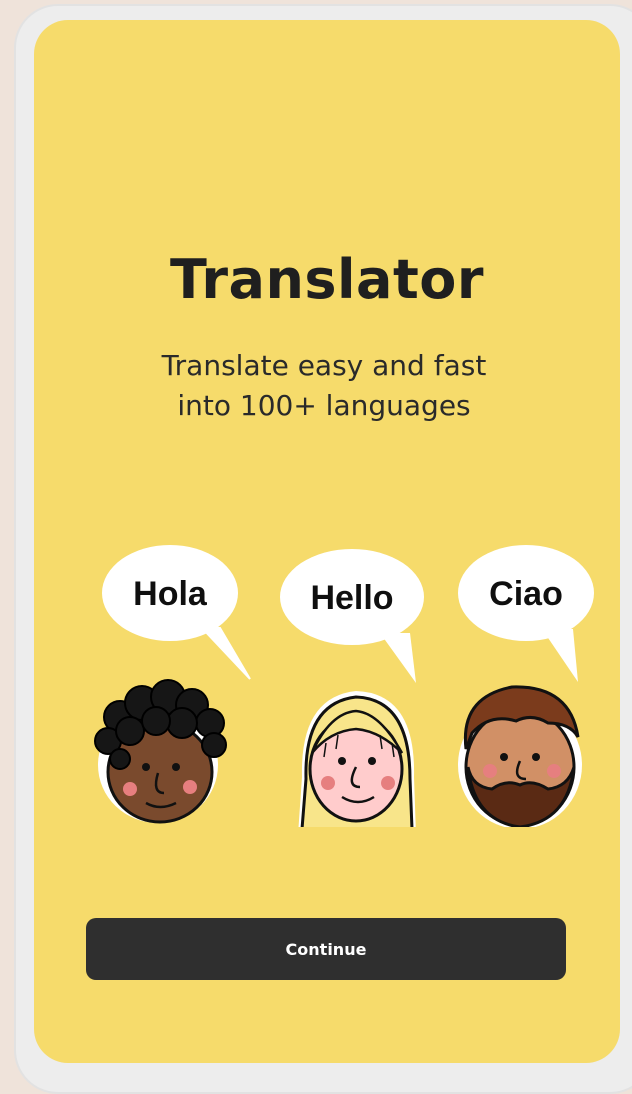 The height and width of the screenshot is (1094, 632). Describe the element at coordinates (351, 598) in the screenshot. I see `greeting-hello-text: Hello` at that location.